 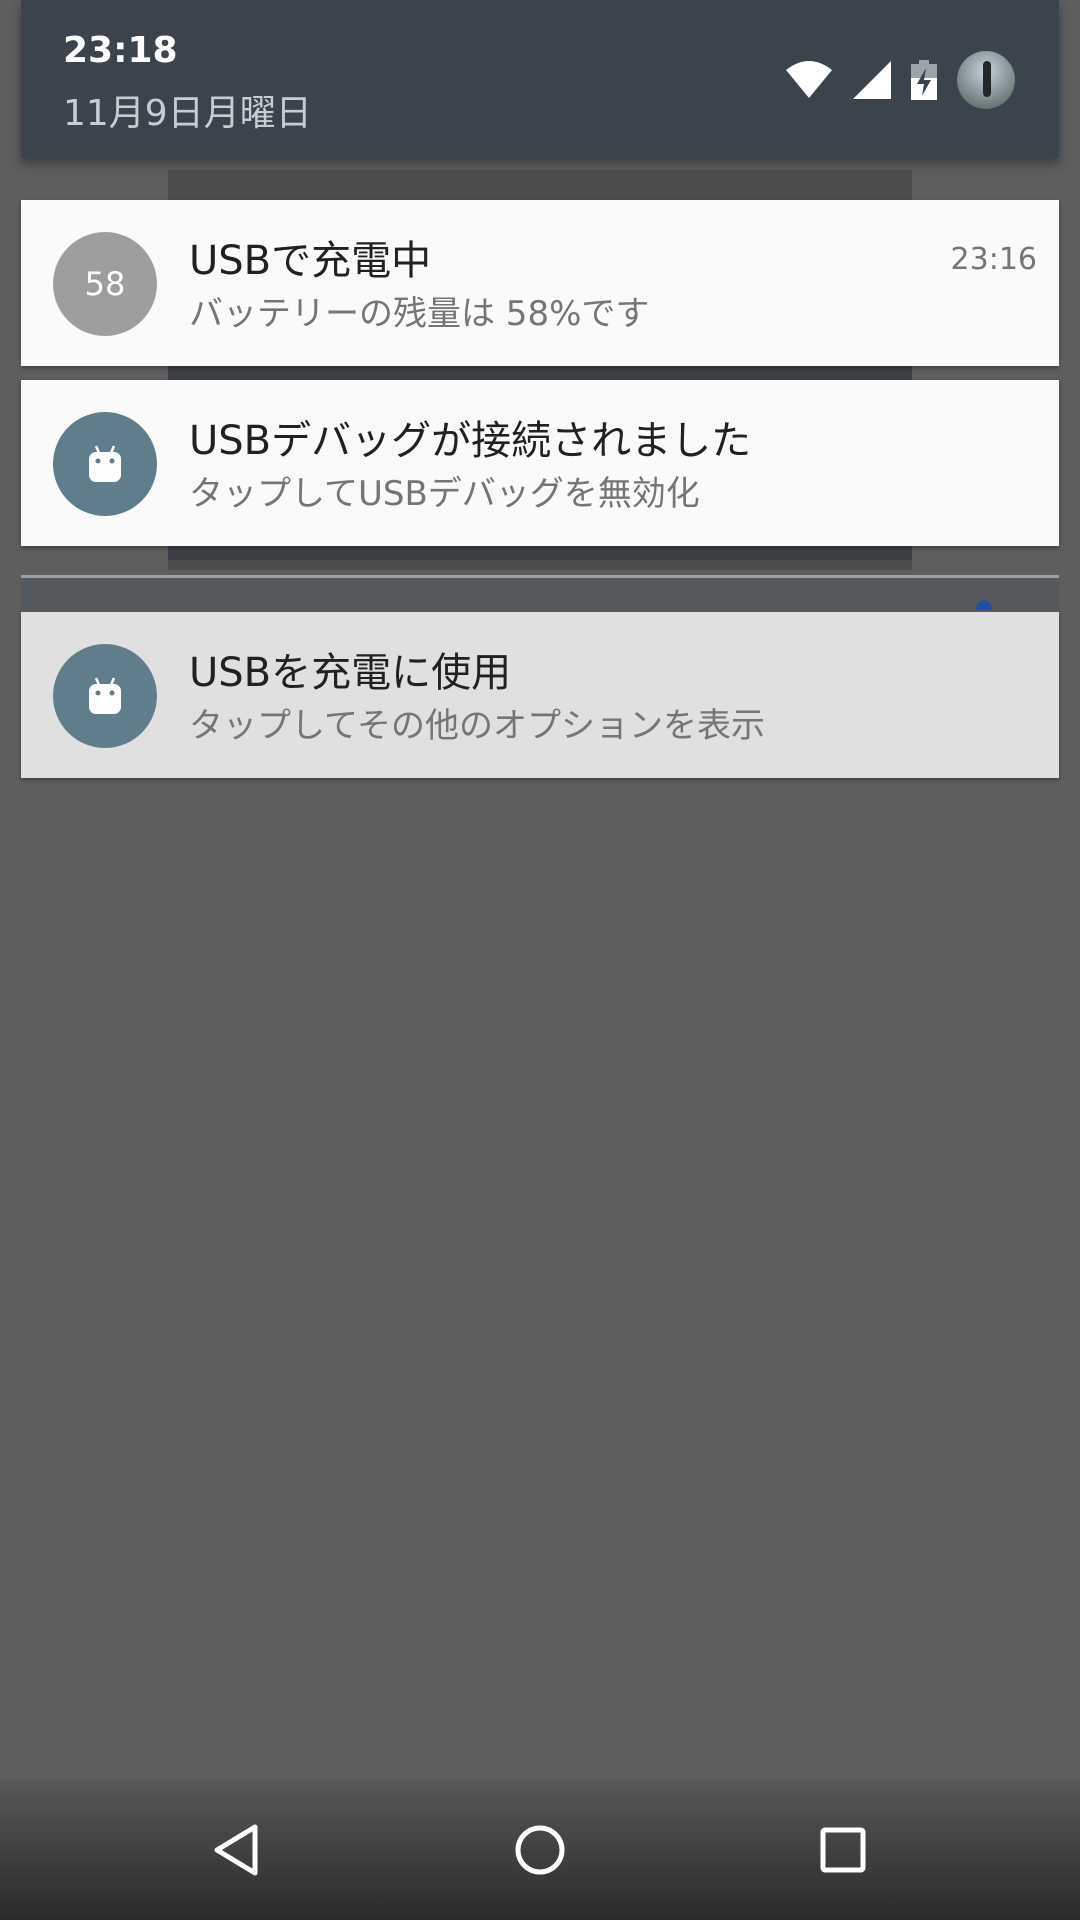 I want to click on battery-charging-icon, so click(x=924, y=80).